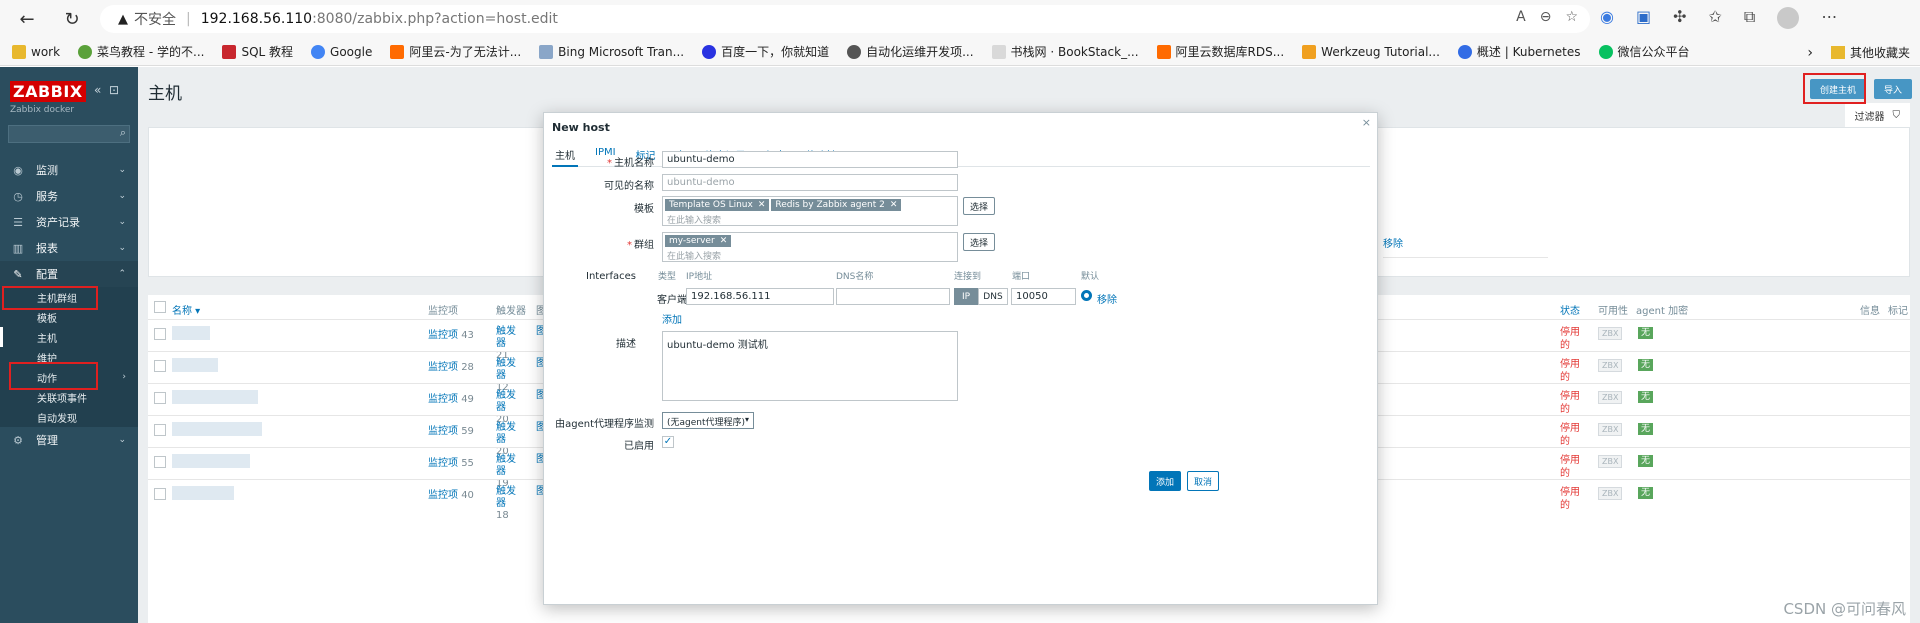  Describe the element at coordinates (451, 461) in the screenshot. I see `items-link: 监控项 55` at that location.